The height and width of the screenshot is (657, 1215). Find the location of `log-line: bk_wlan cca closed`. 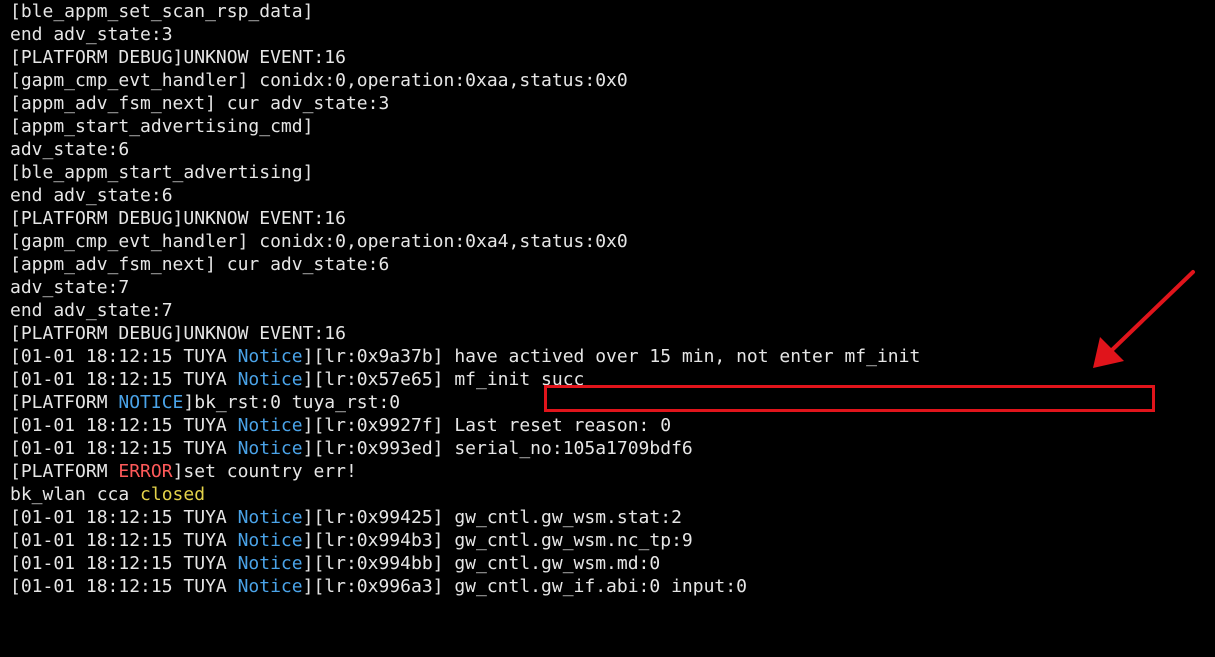

log-line: bk_wlan cca closed is located at coordinates (465, 494).